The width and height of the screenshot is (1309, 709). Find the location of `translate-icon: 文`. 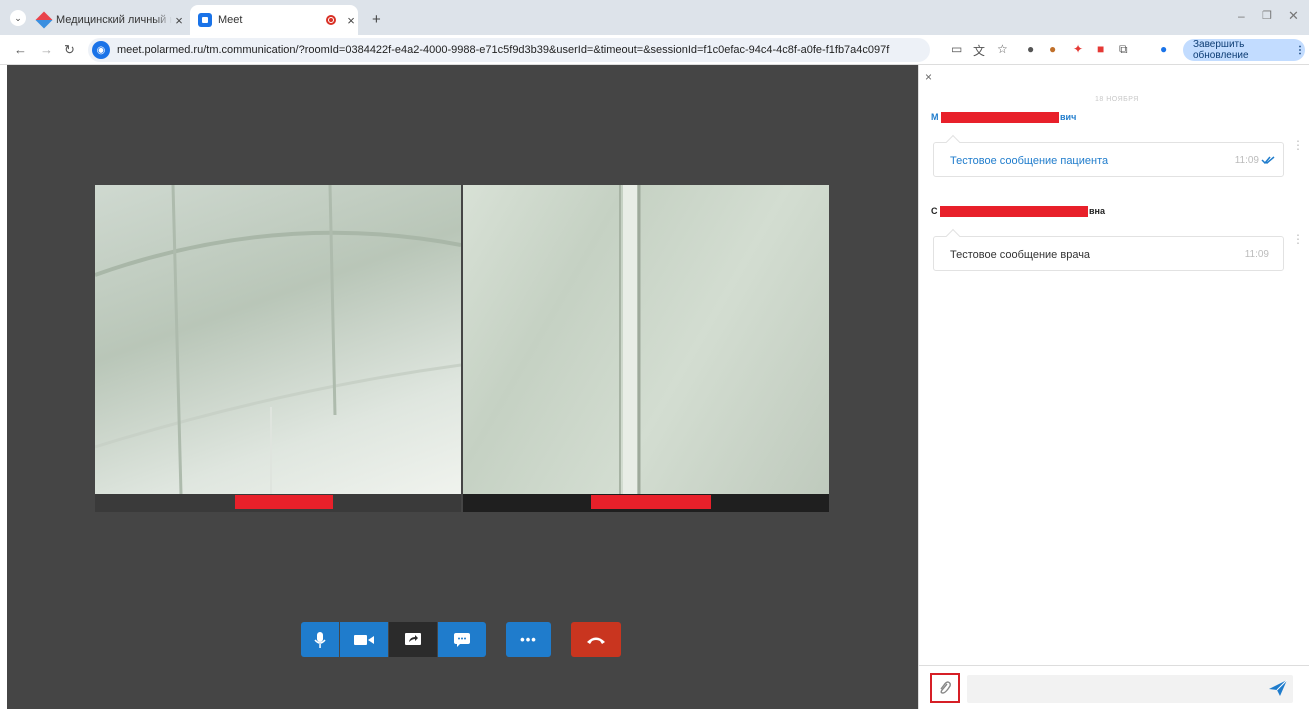

translate-icon: 文 is located at coordinates (979, 50).